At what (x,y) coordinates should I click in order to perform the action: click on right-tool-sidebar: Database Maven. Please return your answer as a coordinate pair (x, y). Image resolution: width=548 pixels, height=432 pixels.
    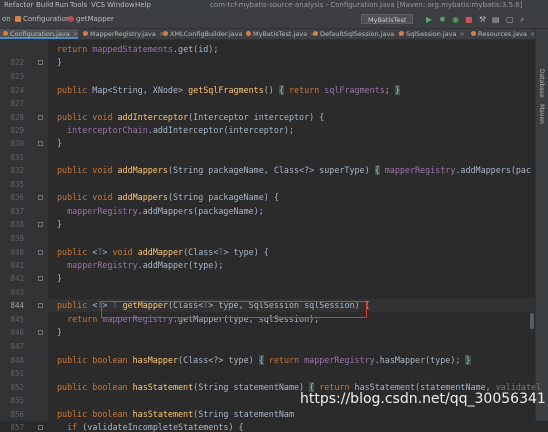
    Looking at the image, I should click on (541, 225).